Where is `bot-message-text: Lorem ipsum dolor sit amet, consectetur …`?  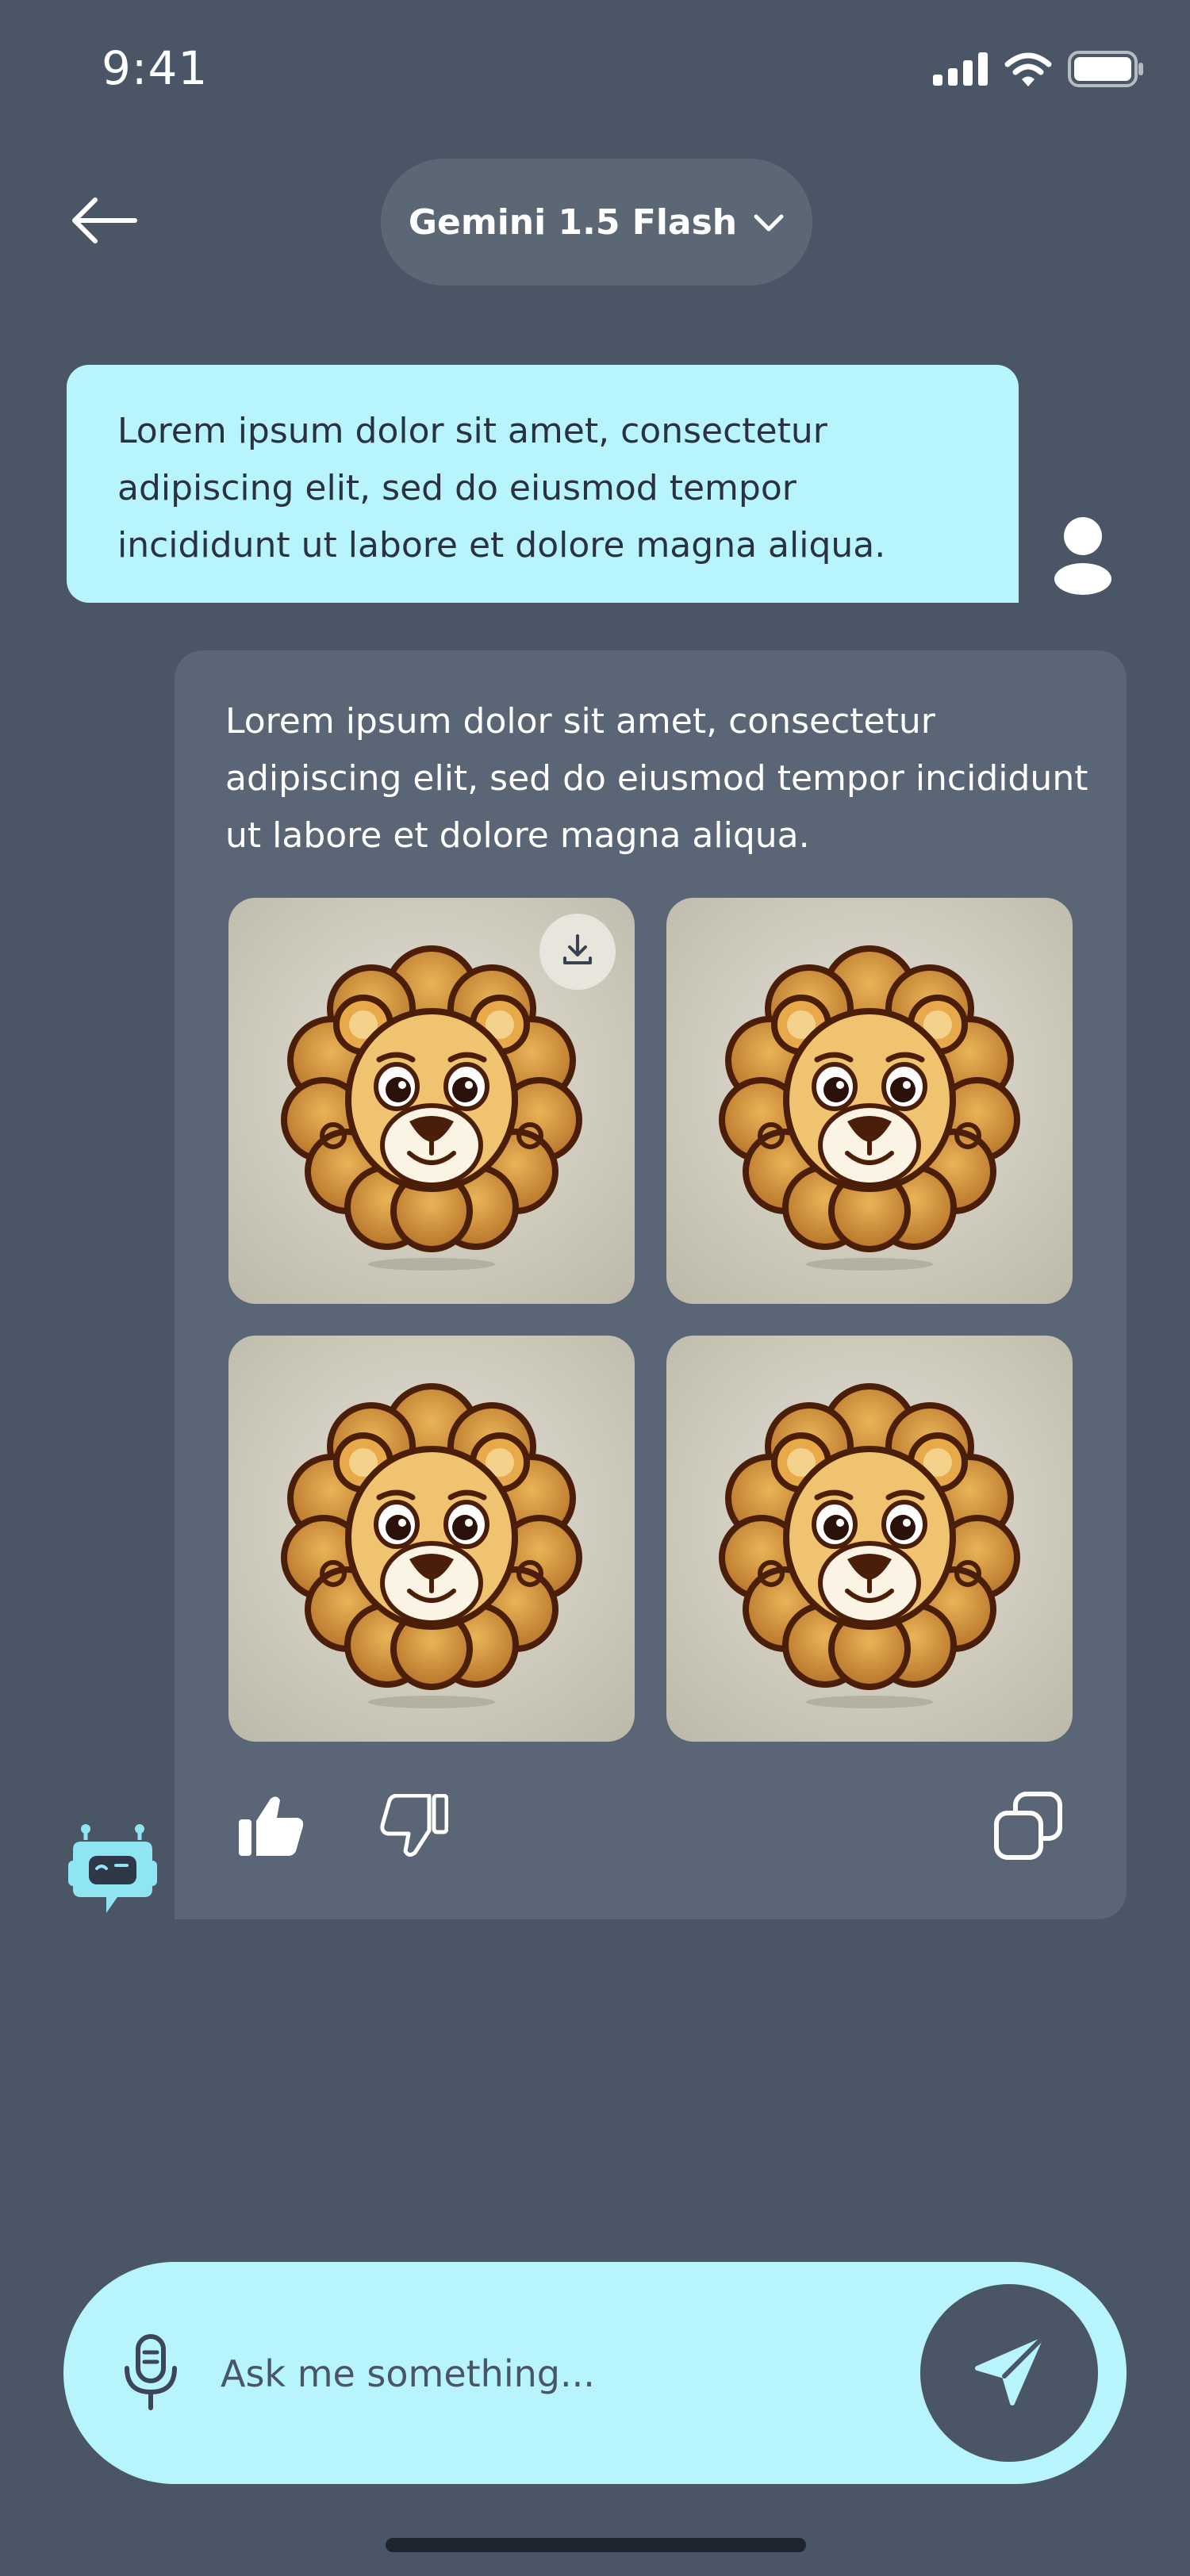
bot-message-text: Lorem ipsum dolor sit amet, consectetur … is located at coordinates (656, 778).